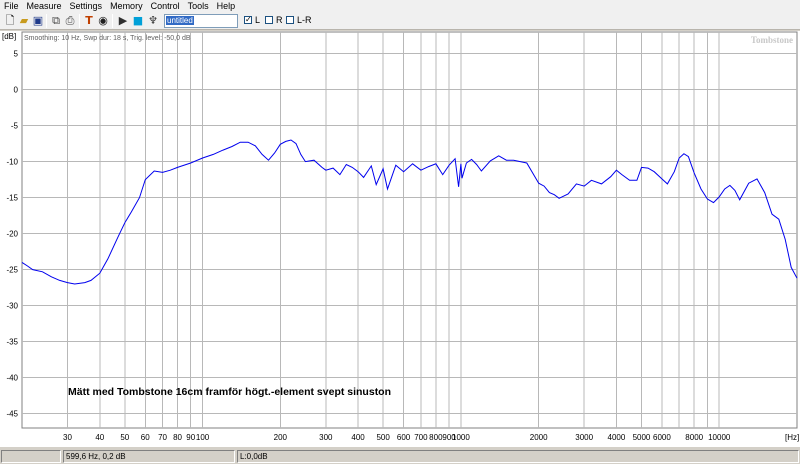  What do you see at coordinates (190, 437) in the screenshot?
I see `x-tick-label: 90` at bounding box center [190, 437].